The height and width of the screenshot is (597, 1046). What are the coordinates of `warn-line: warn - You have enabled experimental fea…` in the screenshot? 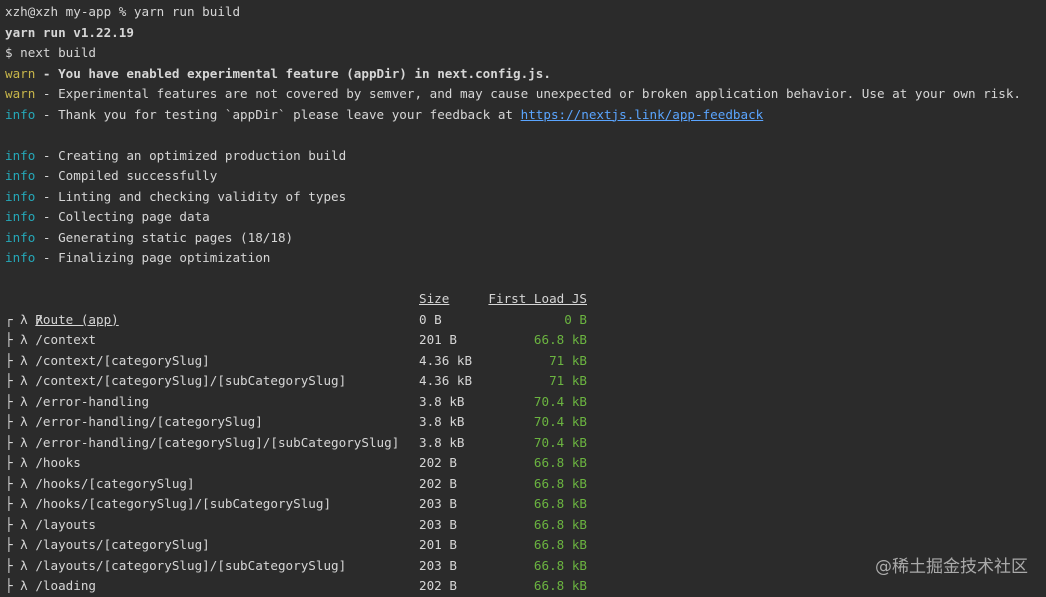 It's located at (525, 74).